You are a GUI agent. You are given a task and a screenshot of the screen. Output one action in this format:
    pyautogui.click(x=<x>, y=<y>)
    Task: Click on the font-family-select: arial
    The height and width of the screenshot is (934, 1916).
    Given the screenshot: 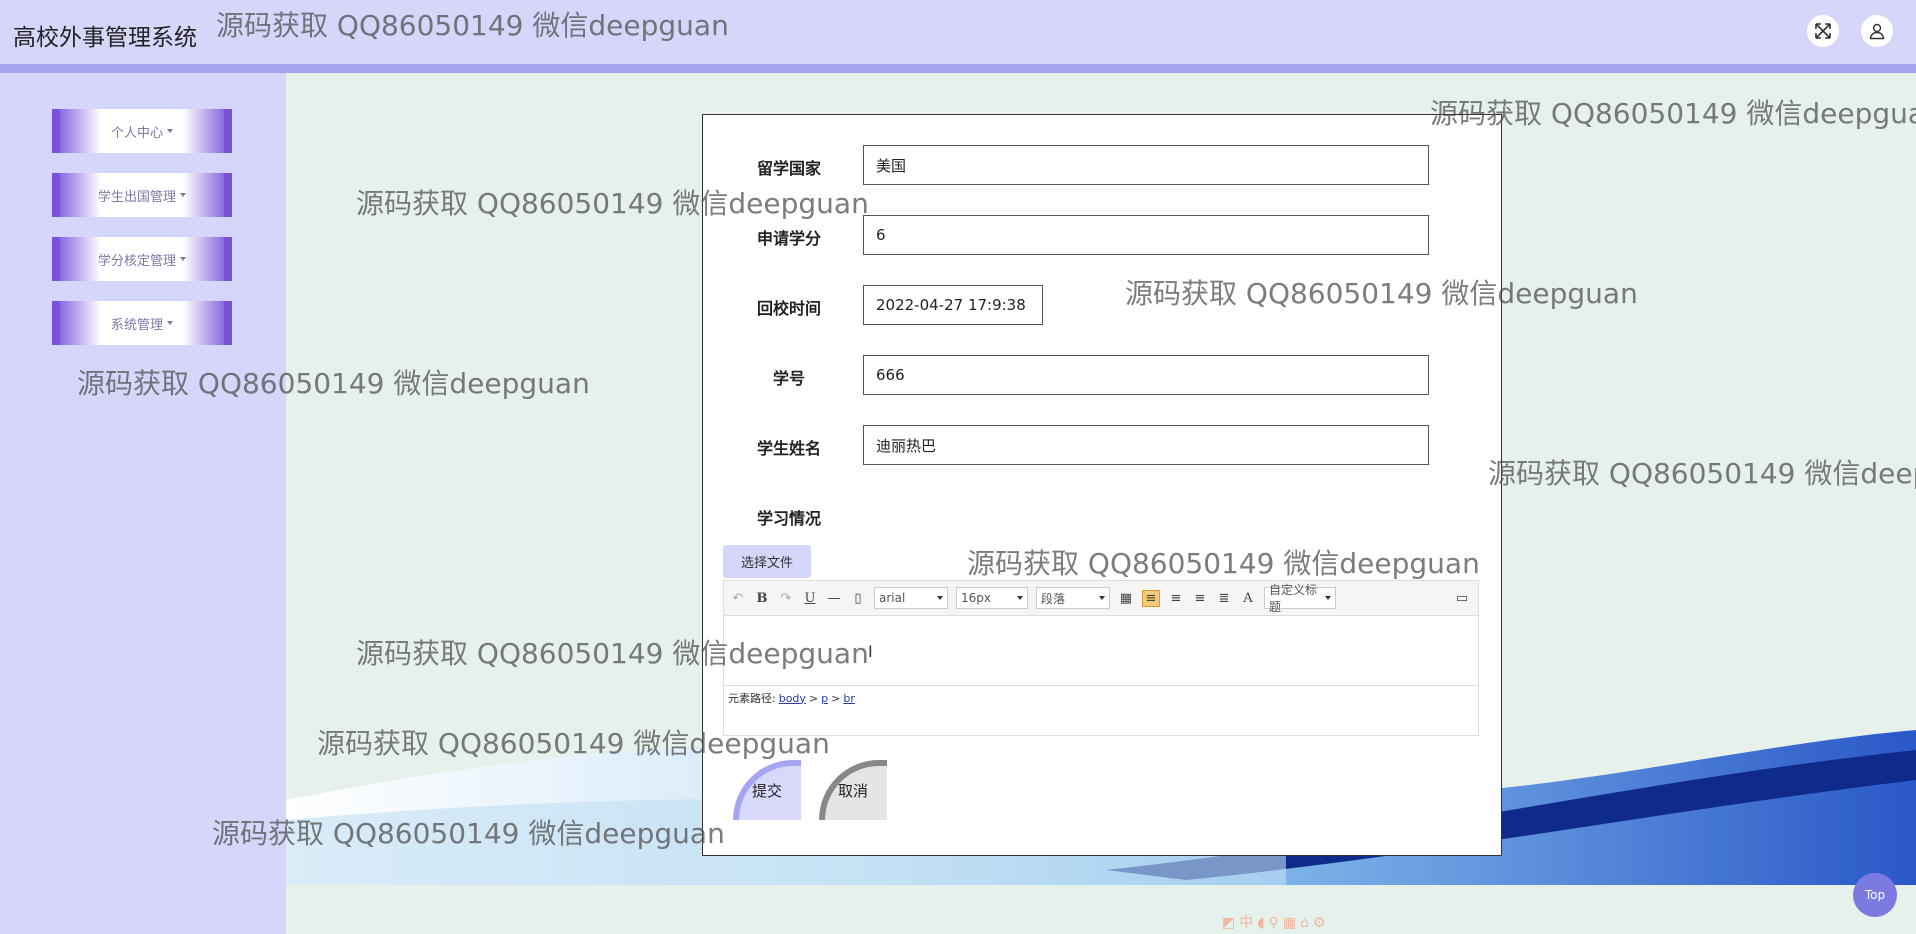 What is the action you would take?
    pyautogui.click(x=911, y=598)
    